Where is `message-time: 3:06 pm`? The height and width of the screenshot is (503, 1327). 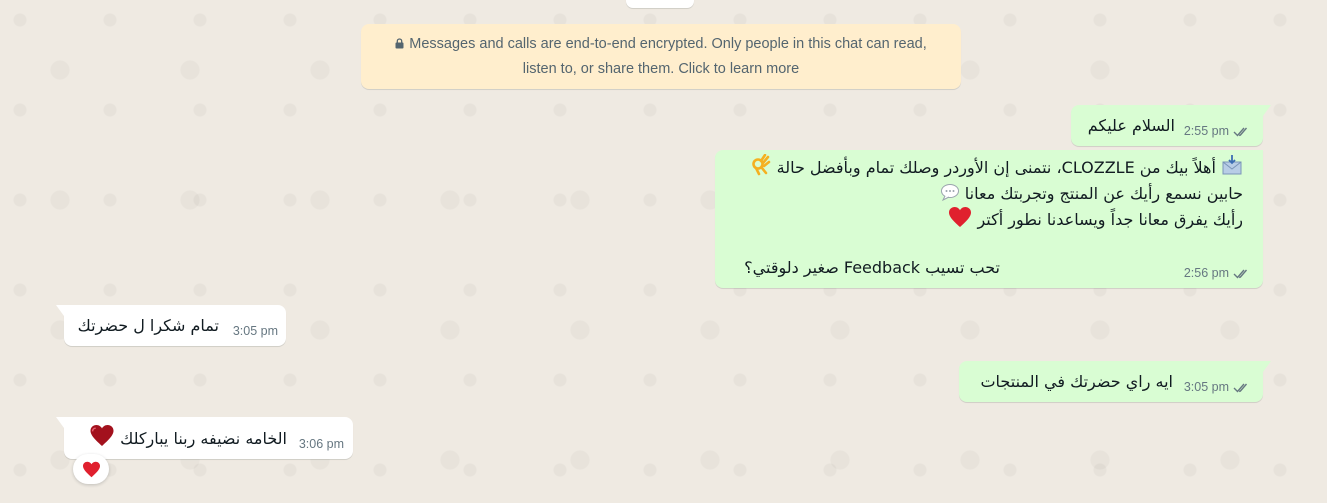 message-time: 3:06 pm is located at coordinates (321, 444).